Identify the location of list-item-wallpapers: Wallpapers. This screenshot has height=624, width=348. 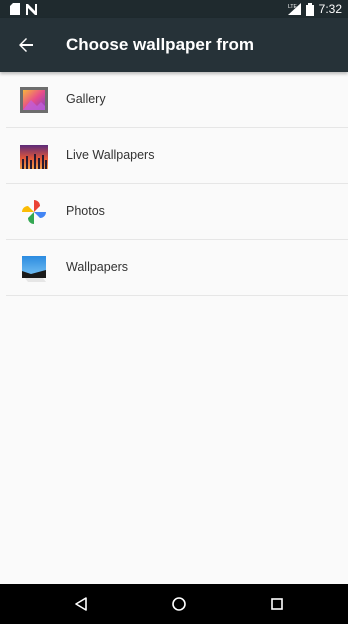
(177, 268).